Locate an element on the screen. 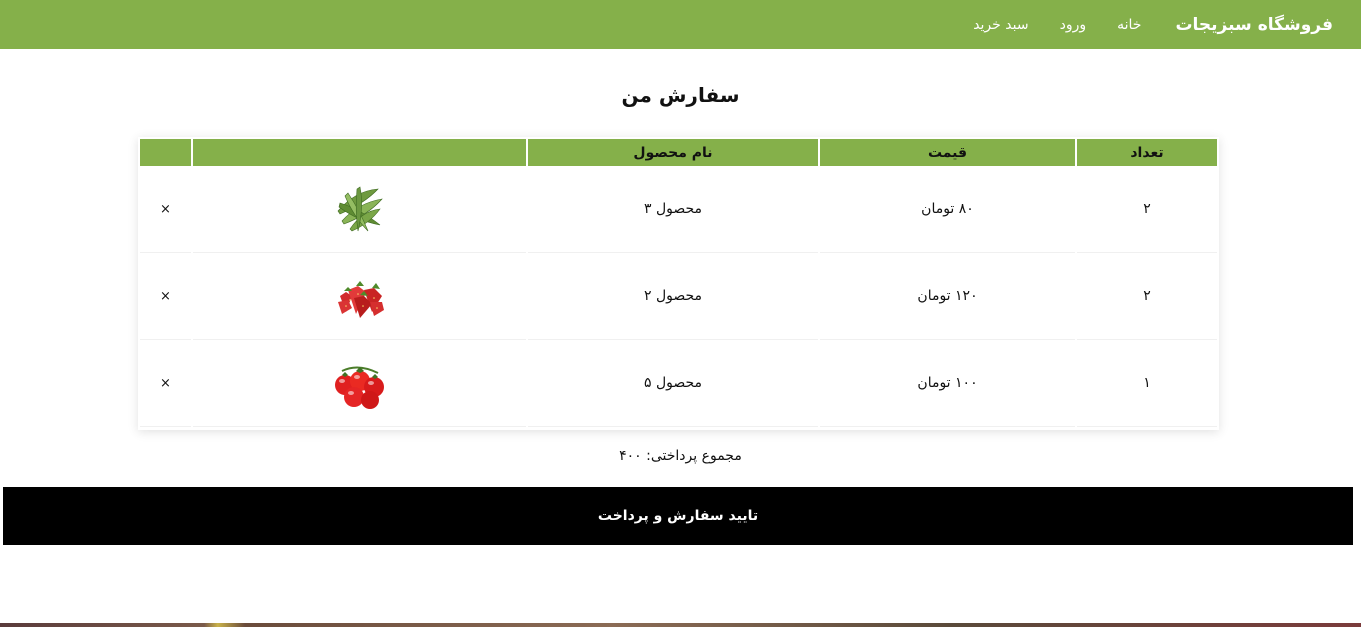 Image resolution: width=1361 pixels, height=627 pixels. okra-icon is located at coordinates (360, 209).